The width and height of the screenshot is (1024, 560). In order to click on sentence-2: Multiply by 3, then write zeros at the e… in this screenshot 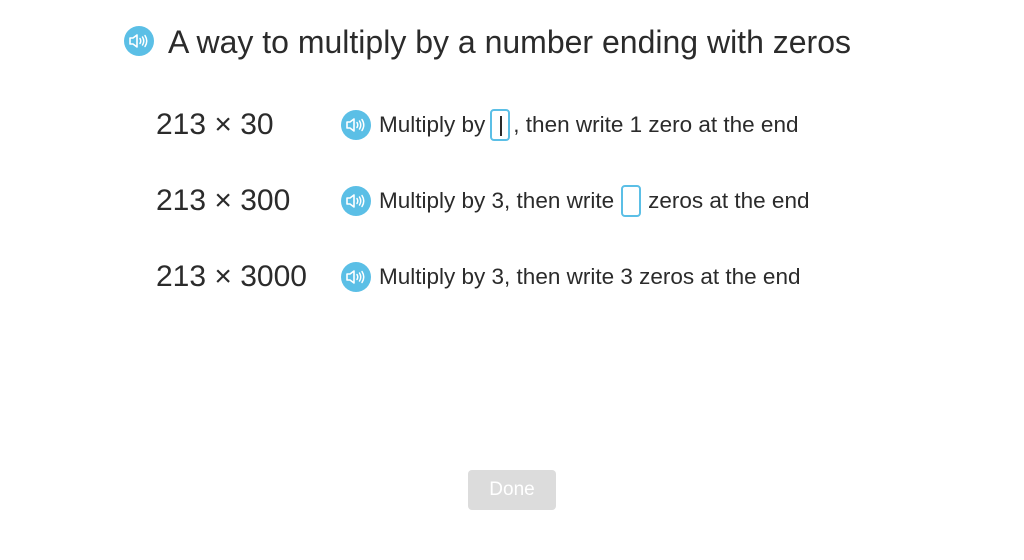, I will do `click(594, 201)`.